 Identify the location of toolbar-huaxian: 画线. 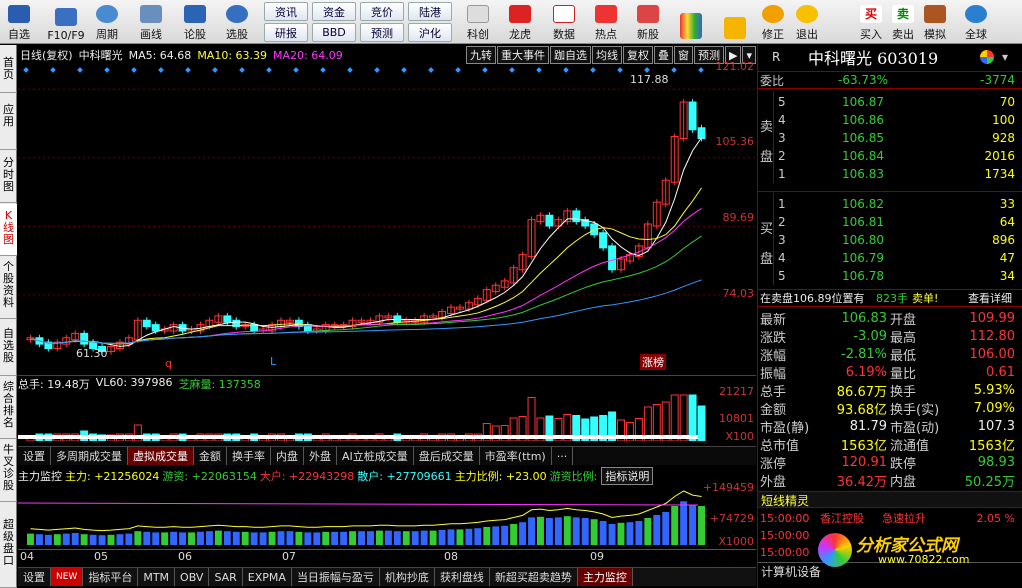
(151, 22).